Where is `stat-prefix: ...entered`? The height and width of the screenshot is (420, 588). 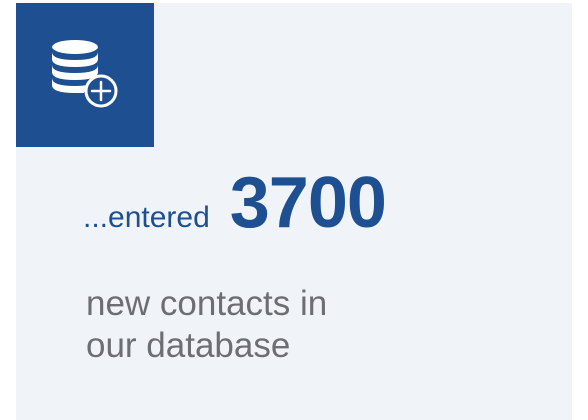
stat-prefix: ...entered is located at coordinates (146, 217).